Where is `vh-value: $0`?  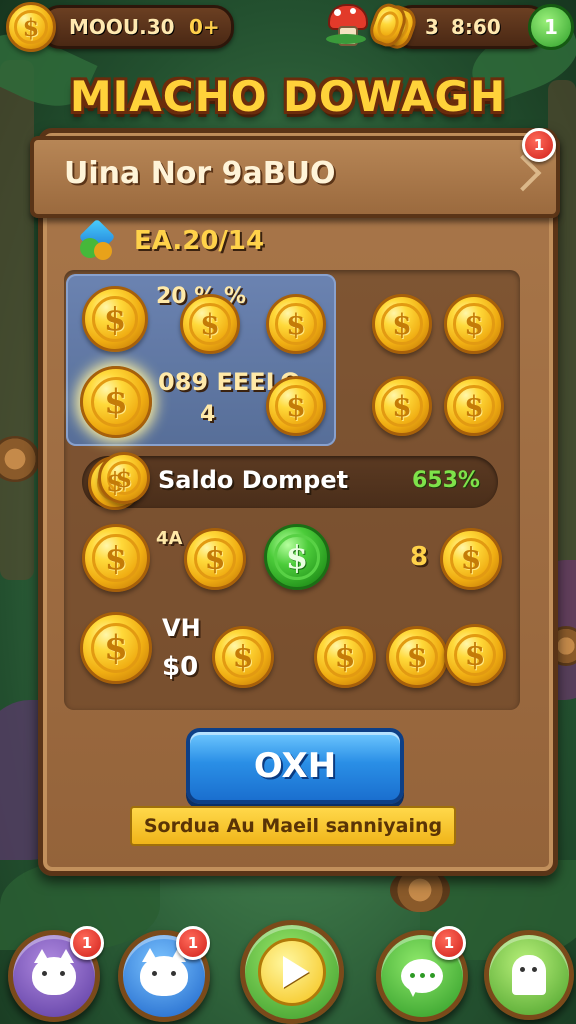 vh-value: $0 is located at coordinates (180, 667).